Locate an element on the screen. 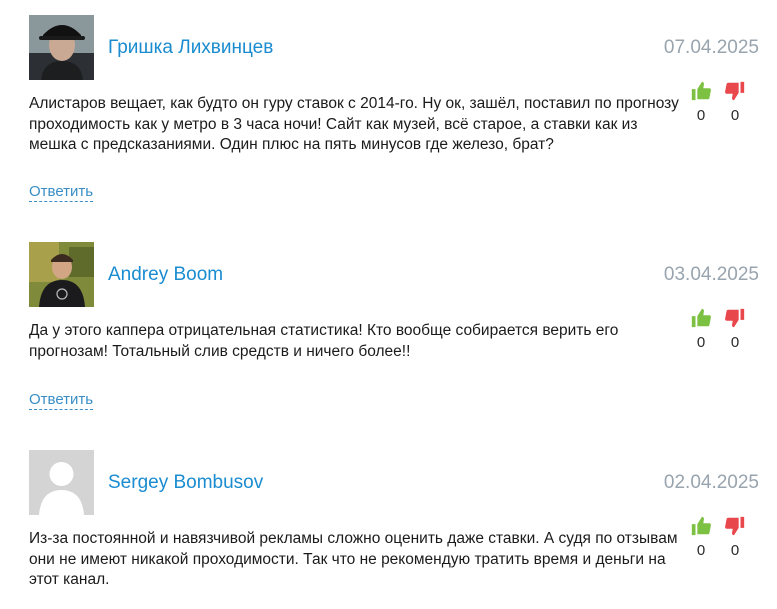 The width and height of the screenshot is (777, 609). comment-author: Sergey Bombusov is located at coordinates (185, 483).